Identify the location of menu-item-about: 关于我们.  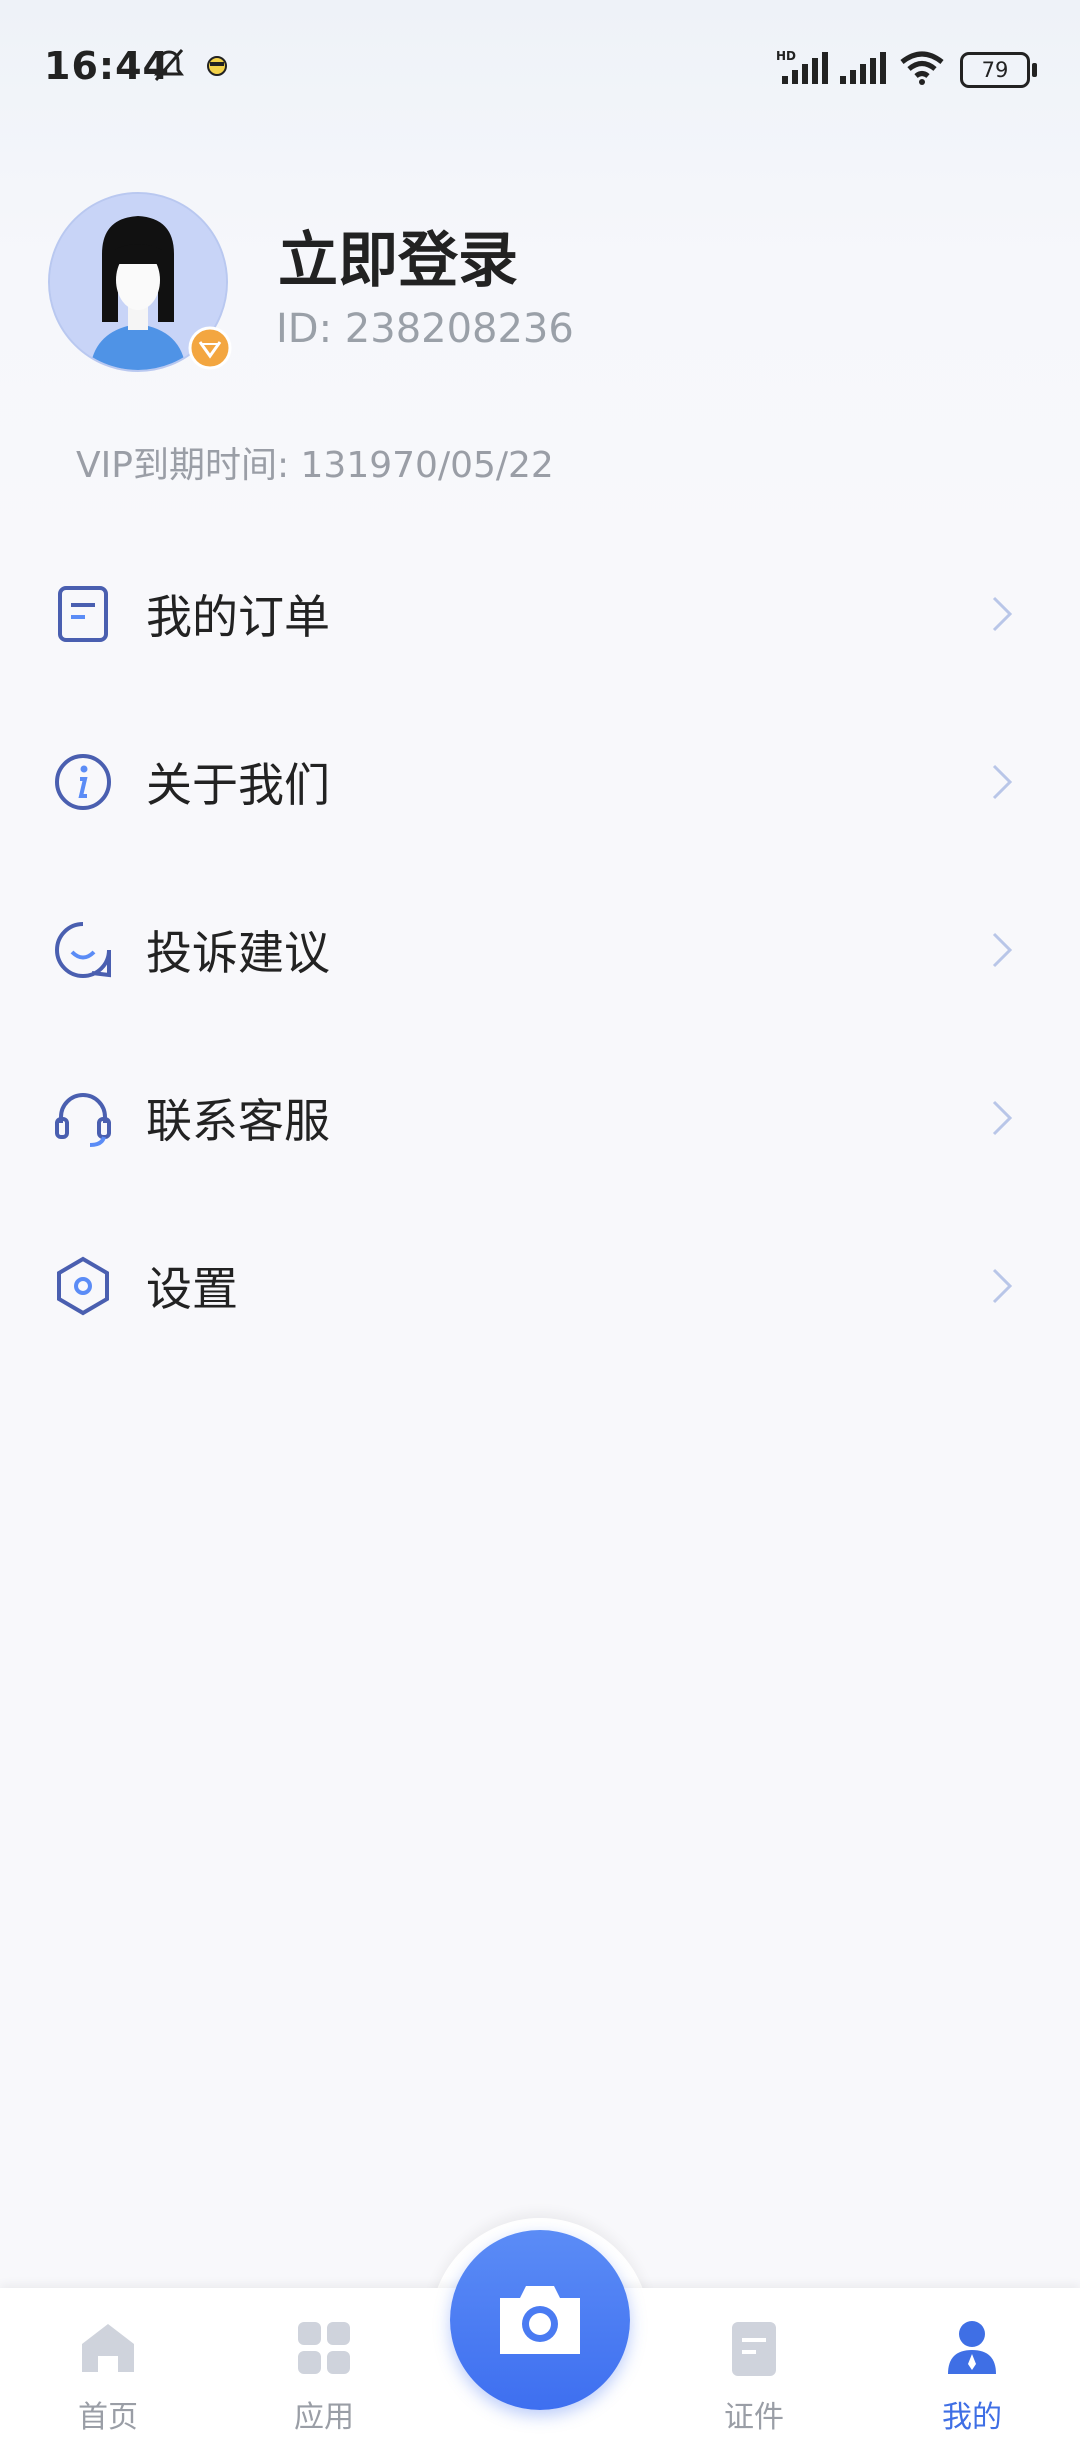
(540, 782).